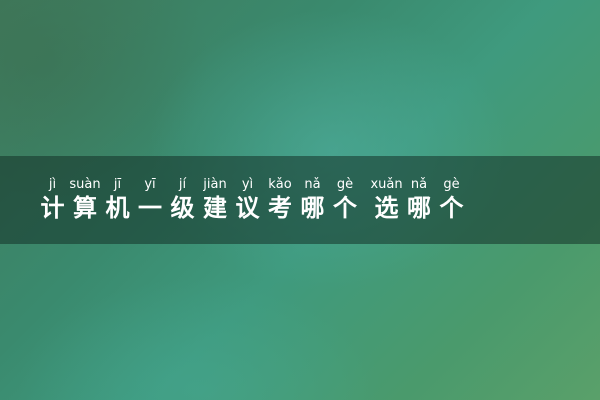  Describe the element at coordinates (117, 184) in the screenshot. I see `pinyin-label: jī` at that location.